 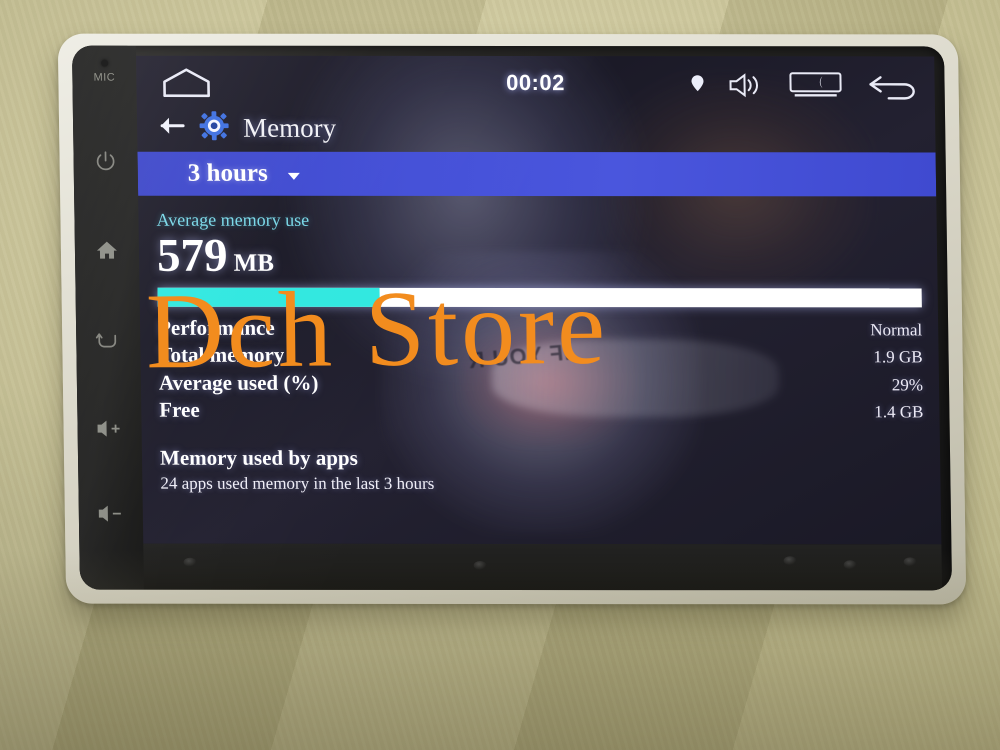 What do you see at coordinates (541, 383) in the screenshot?
I see `table-row: Average used (%) 29%` at bounding box center [541, 383].